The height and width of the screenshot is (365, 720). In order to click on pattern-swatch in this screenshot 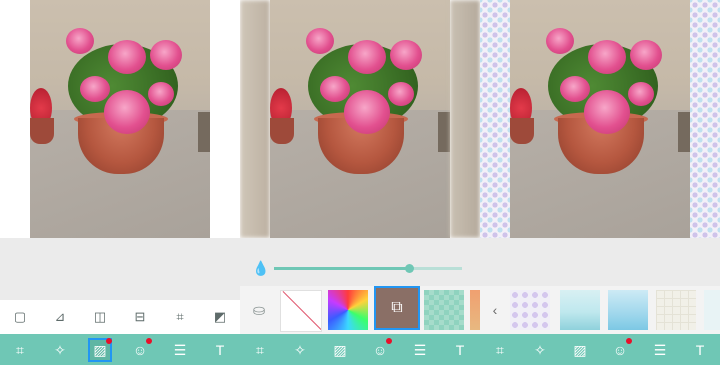, I will do `click(712, 310)`.